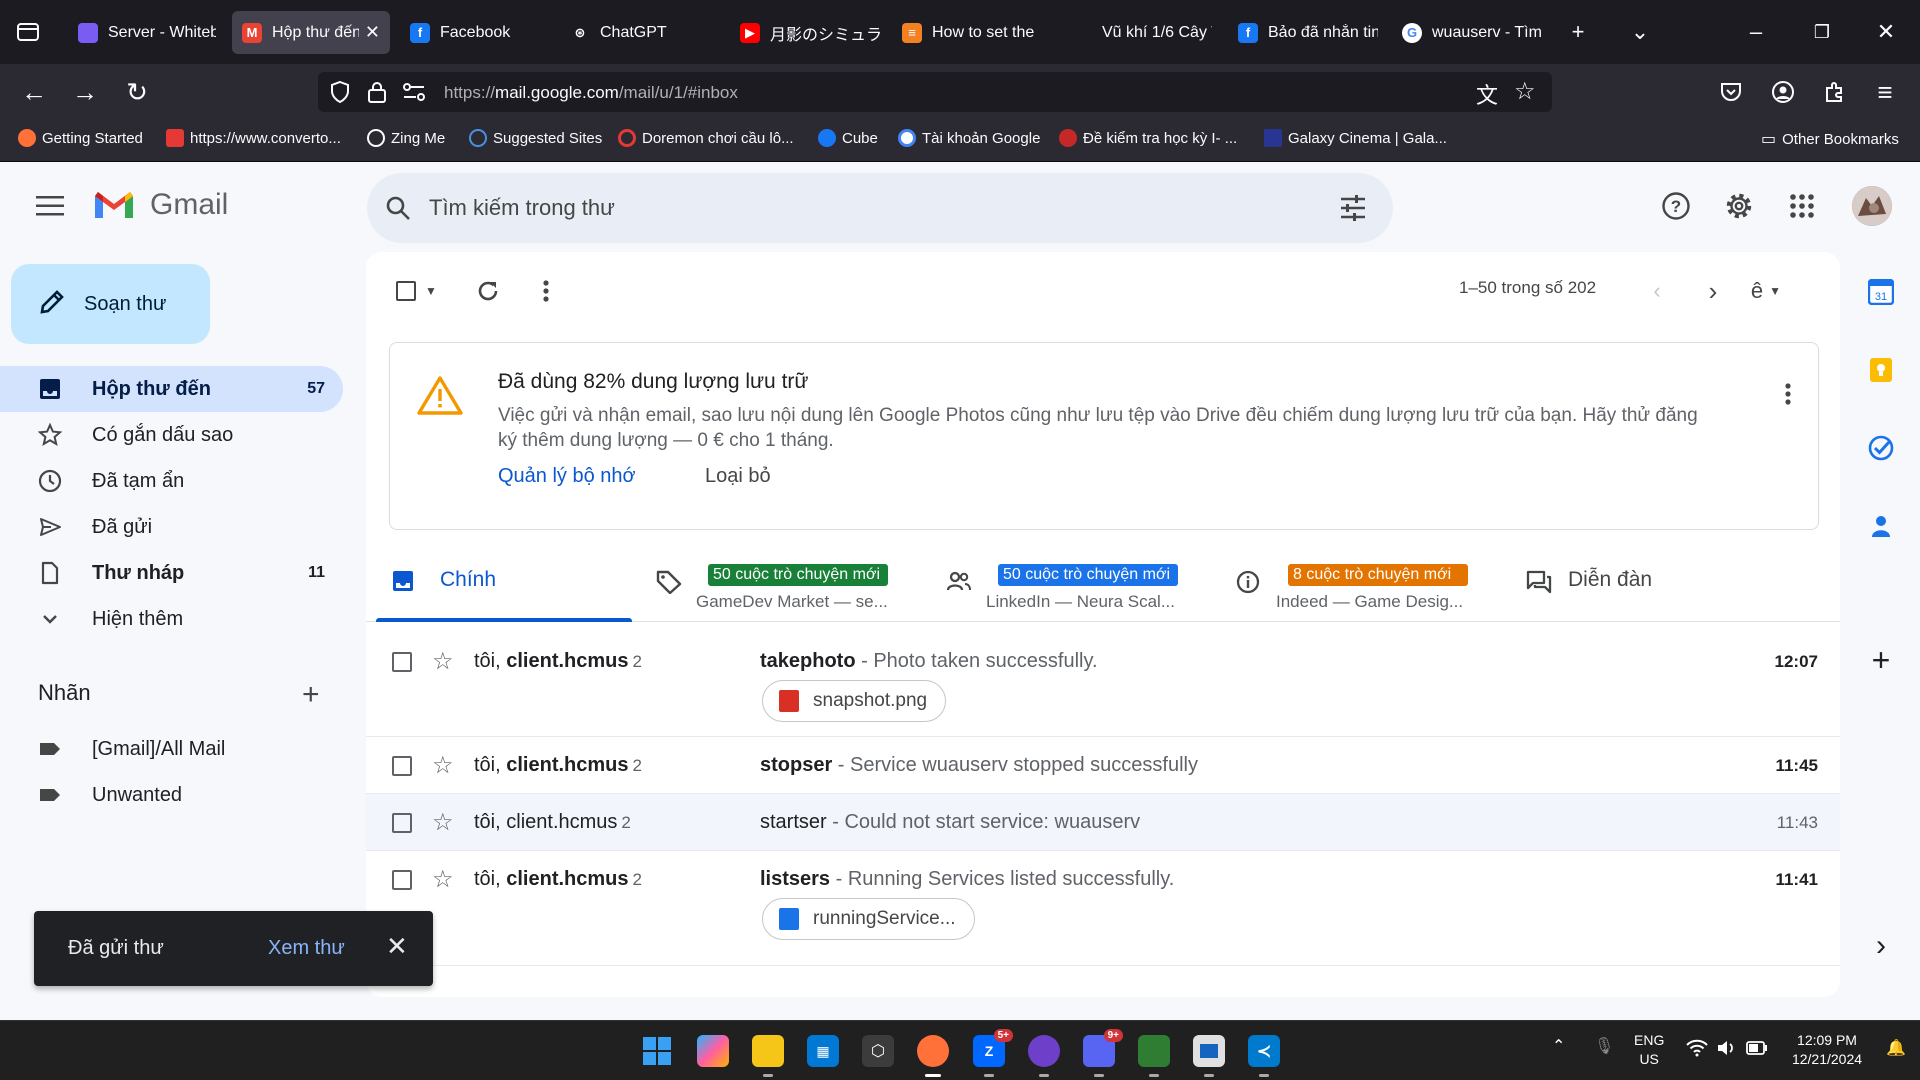 Image resolution: width=1920 pixels, height=1080 pixels. What do you see at coordinates (1896, 1048) in the screenshot?
I see `notifications-icon: 🔔` at bounding box center [1896, 1048].